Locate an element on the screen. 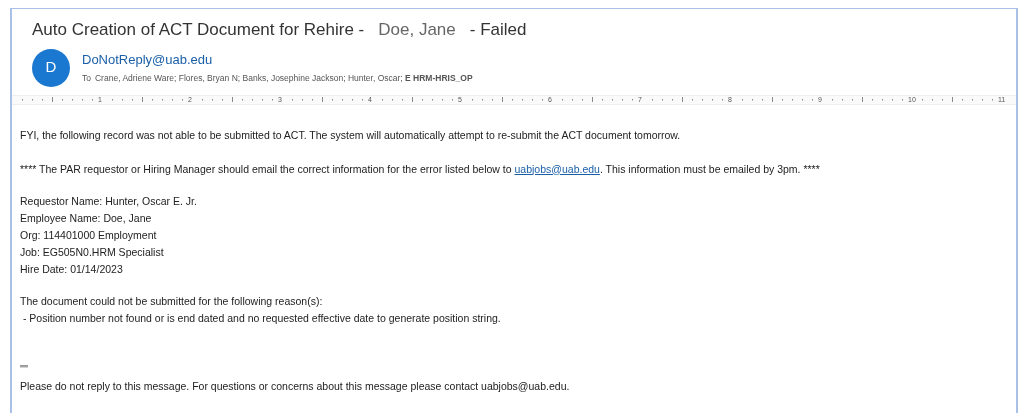 Image resolution: width=1022 pixels, height=413 pixels. sender-address: DoNotReply@uab.edu is located at coordinates (148, 60).